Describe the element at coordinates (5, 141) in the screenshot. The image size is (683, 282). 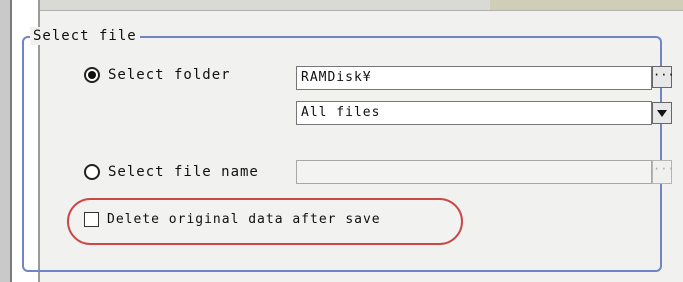
I see `left-panel-strip` at that location.